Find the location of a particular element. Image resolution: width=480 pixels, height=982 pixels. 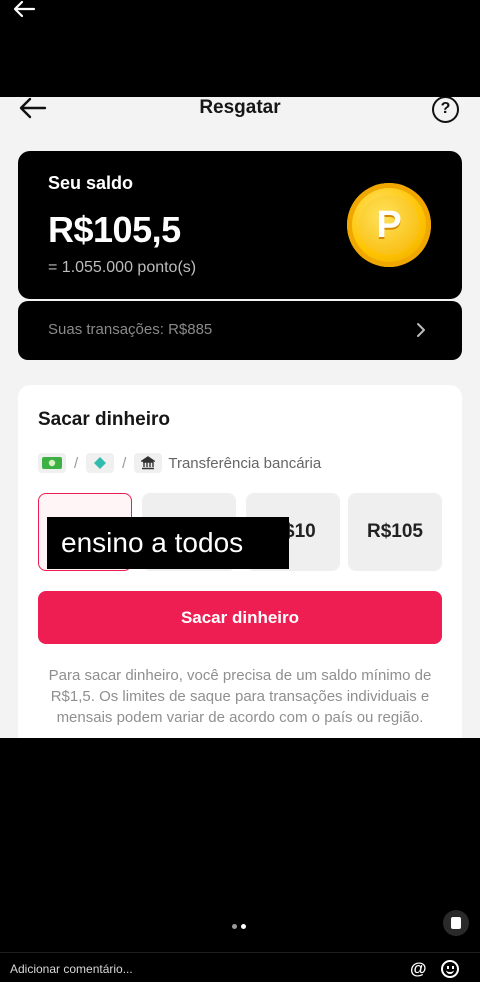

save-icon is located at coordinates (456, 923).